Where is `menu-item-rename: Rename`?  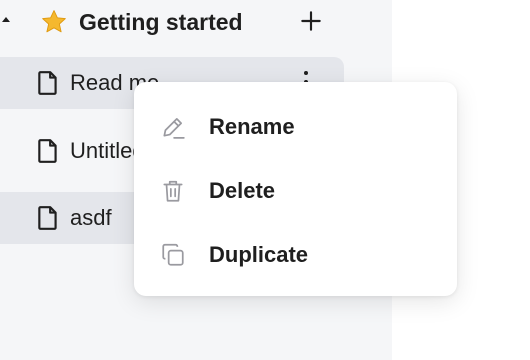
menu-item-rename: Rename is located at coordinates (295, 127).